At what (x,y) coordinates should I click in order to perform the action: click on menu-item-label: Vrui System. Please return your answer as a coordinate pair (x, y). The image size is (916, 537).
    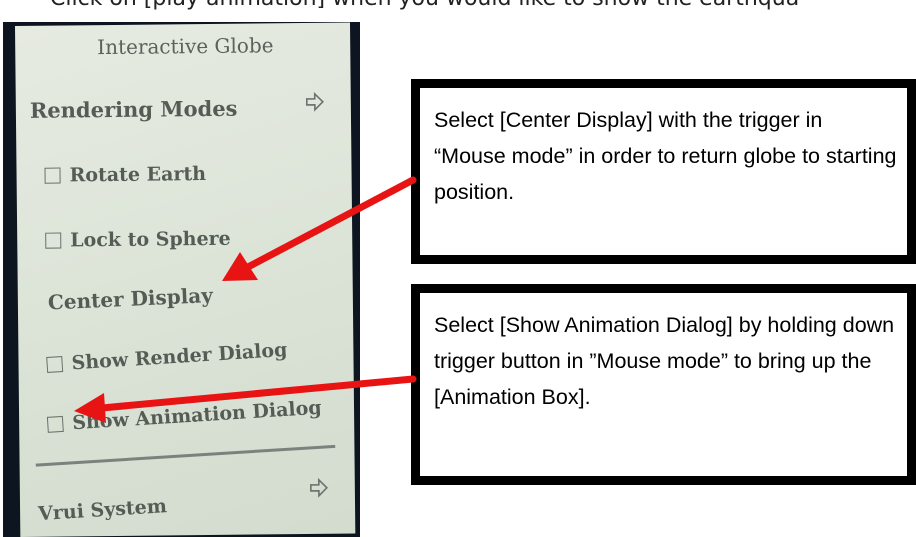
    Looking at the image, I should click on (102, 510).